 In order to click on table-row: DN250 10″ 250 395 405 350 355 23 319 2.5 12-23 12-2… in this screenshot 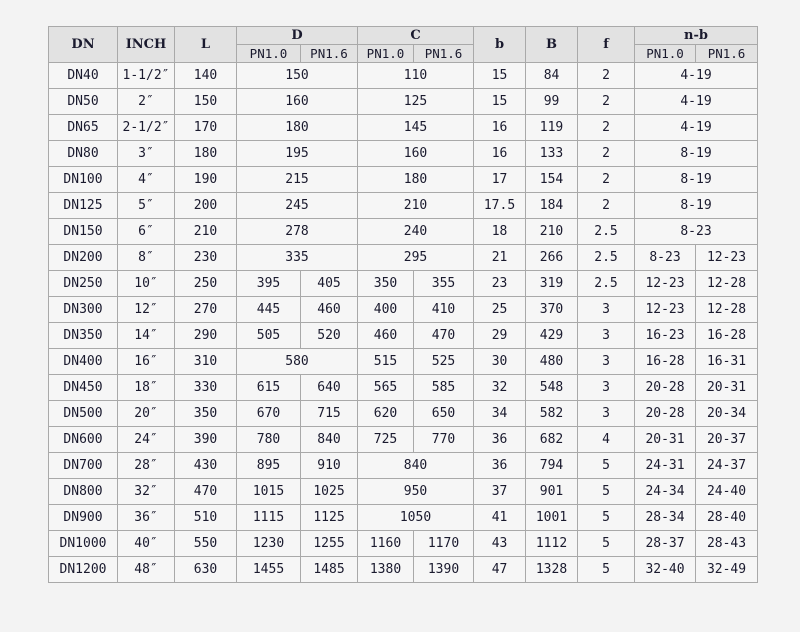, I will do `click(403, 283)`.